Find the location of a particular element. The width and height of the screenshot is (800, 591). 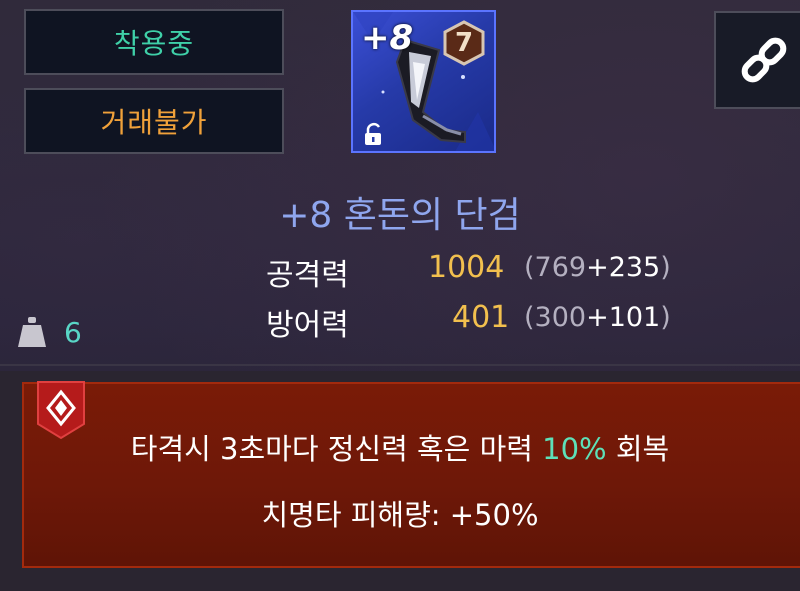

untradable-label: 거래불가 is located at coordinates (154, 122).